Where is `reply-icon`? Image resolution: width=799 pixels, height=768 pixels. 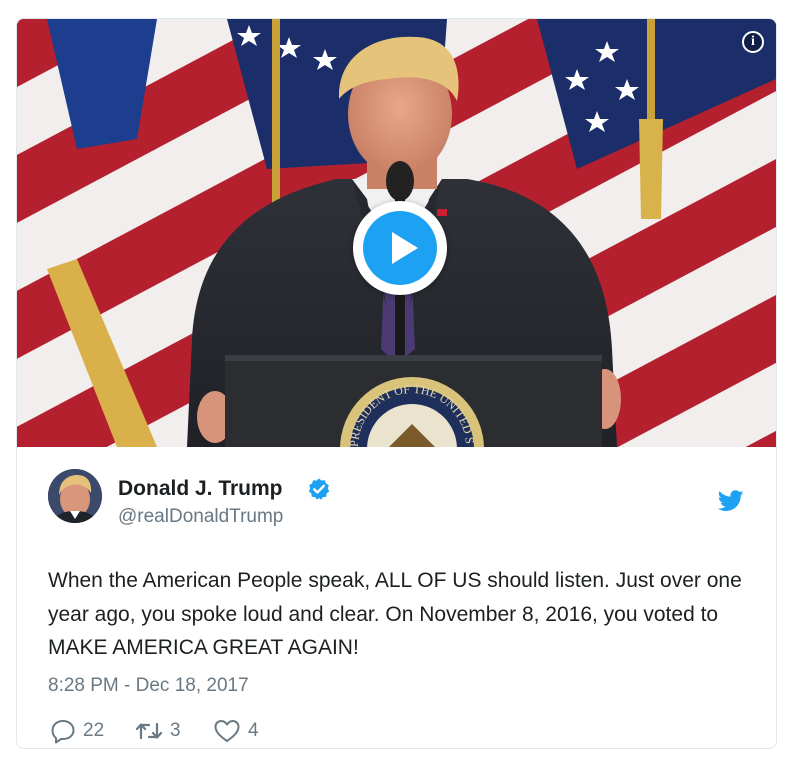 reply-icon is located at coordinates (63, 732).